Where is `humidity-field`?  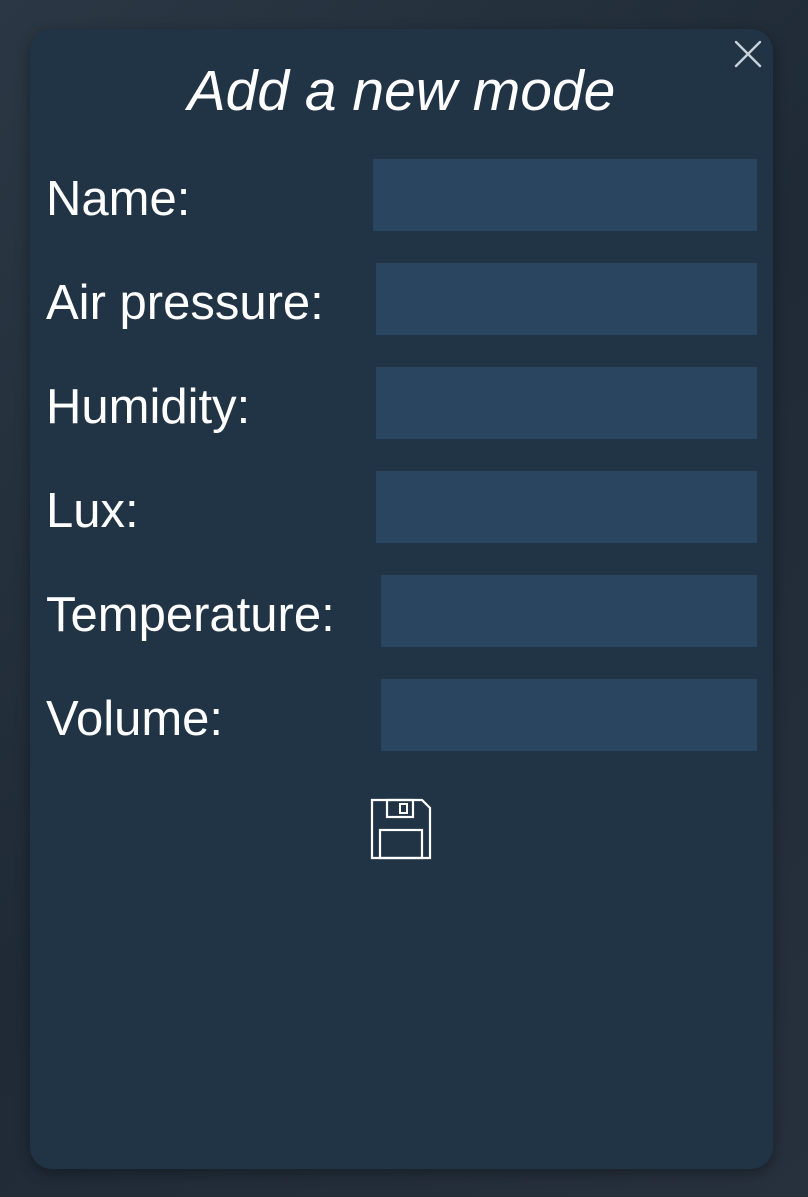
humidity-field is located at coordinates (566, 403).